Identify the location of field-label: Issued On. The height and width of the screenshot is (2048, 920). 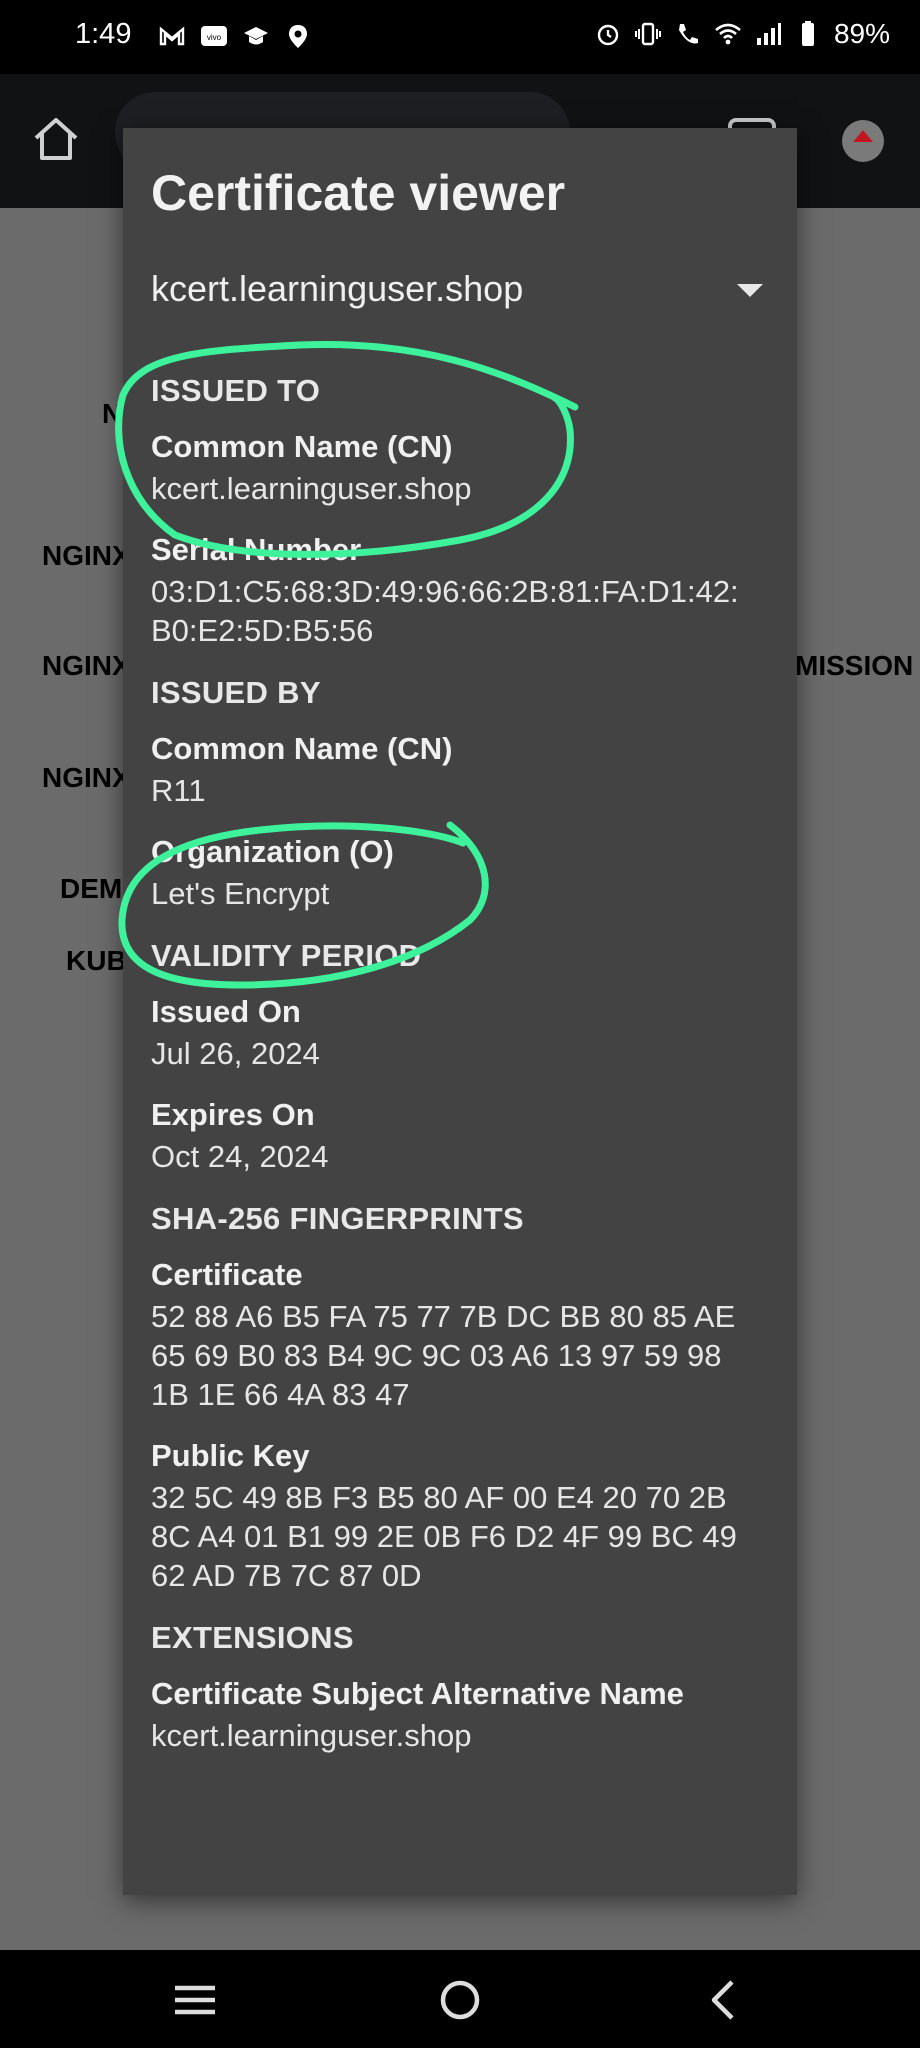
(226, 1011).